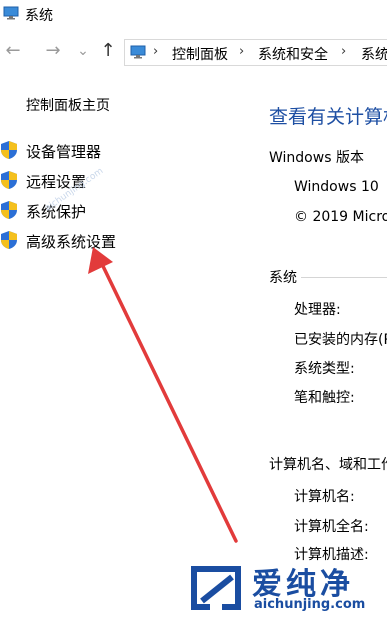  Describe the element at coordinates (216, 588) in the screenshot. I see `aichunjing-logo-icon` at that location.